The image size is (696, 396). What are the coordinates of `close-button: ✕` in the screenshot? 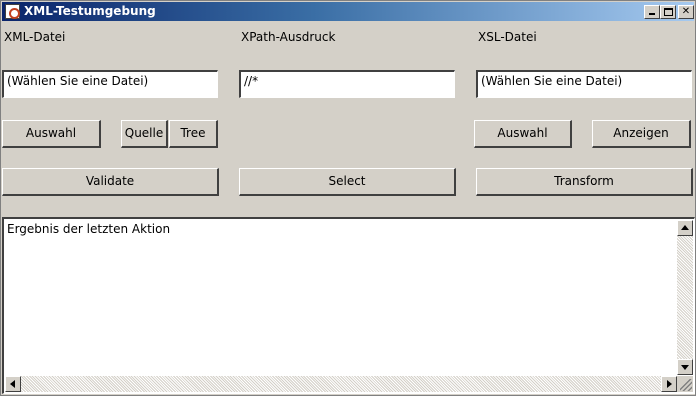 It's located at (686, 12).